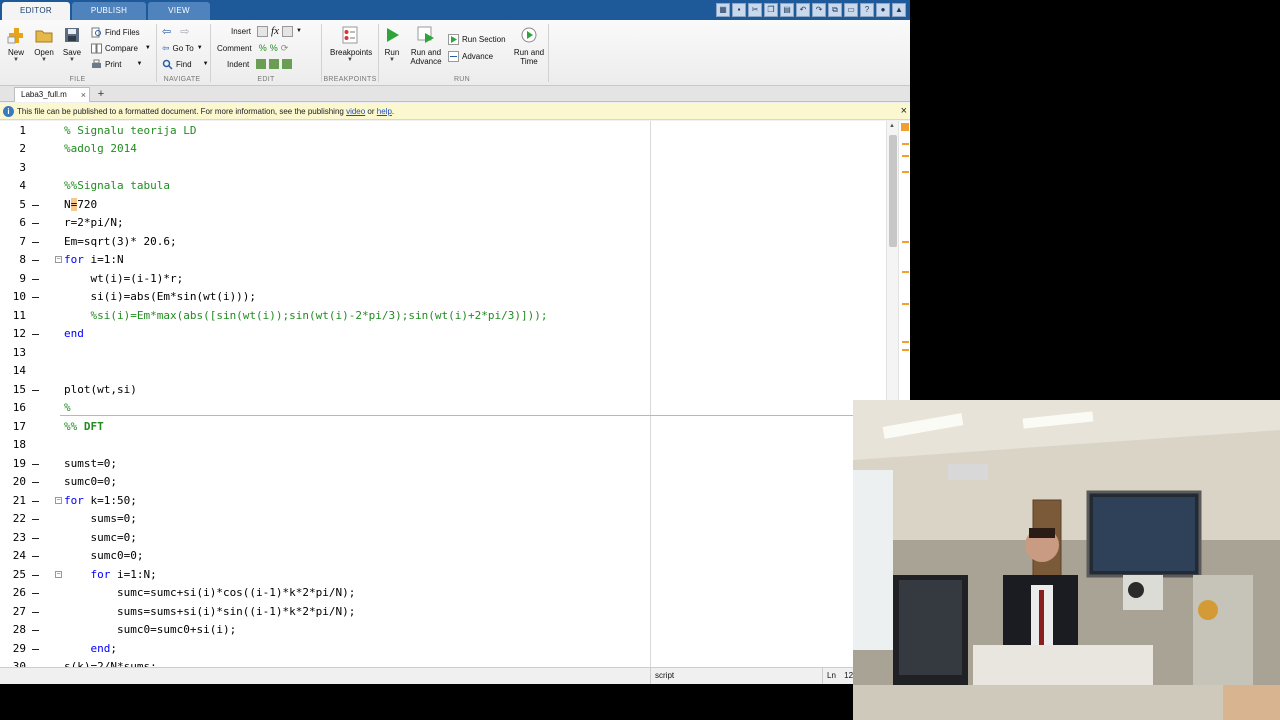 The image size is (1280, 720). I want to click on line-number: 27, so click(13, 612).